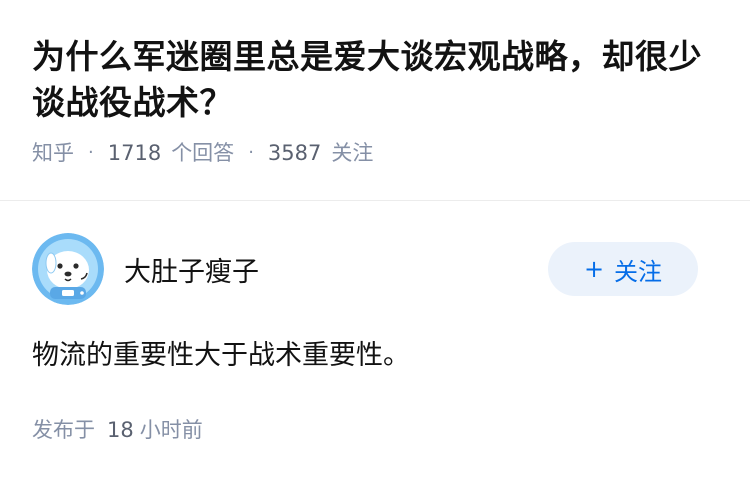 This screenshot has width=750, height=484. I want to click on section-divider, so click(375, 200).